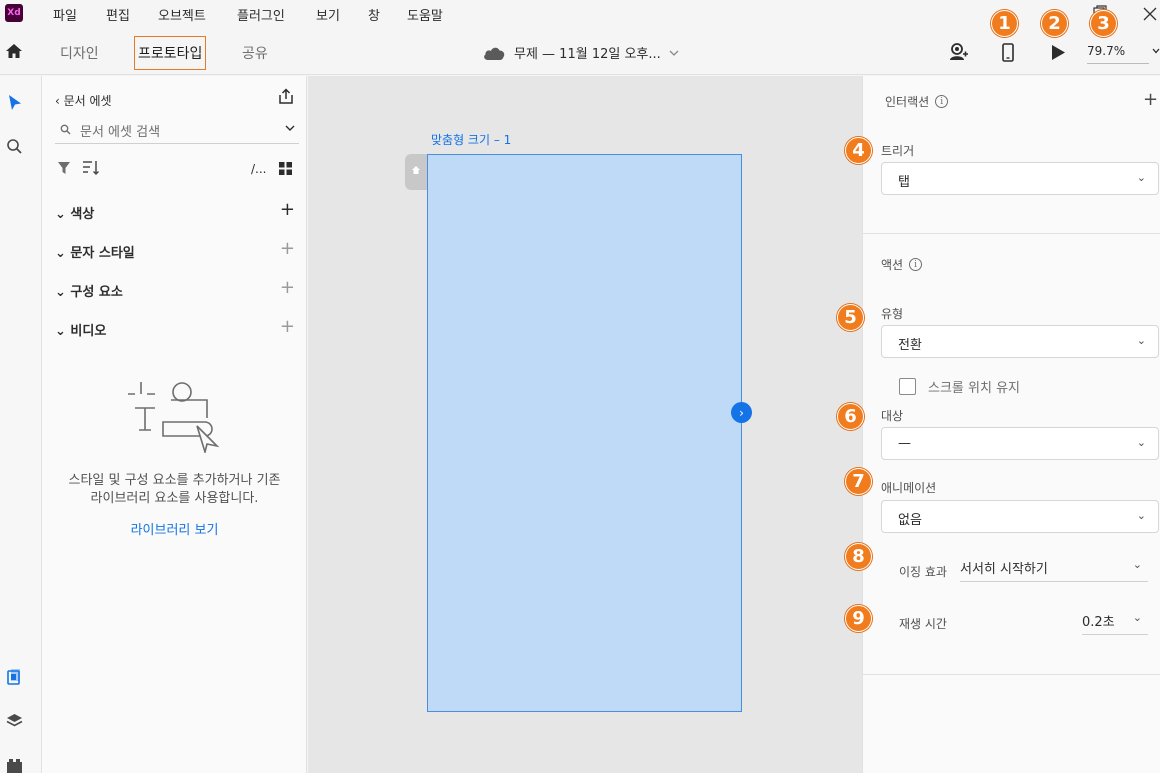 The height and width of the screenshot is (773, 1160). I want to click on invite-user-icon, so click(958, 52).